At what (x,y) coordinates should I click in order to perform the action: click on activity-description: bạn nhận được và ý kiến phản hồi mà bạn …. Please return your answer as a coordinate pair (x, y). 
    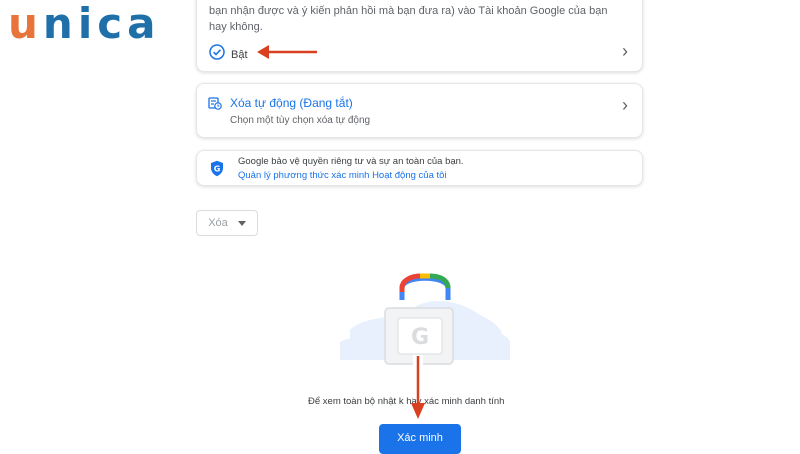
    Looking at the image, I should click on (408, 19).